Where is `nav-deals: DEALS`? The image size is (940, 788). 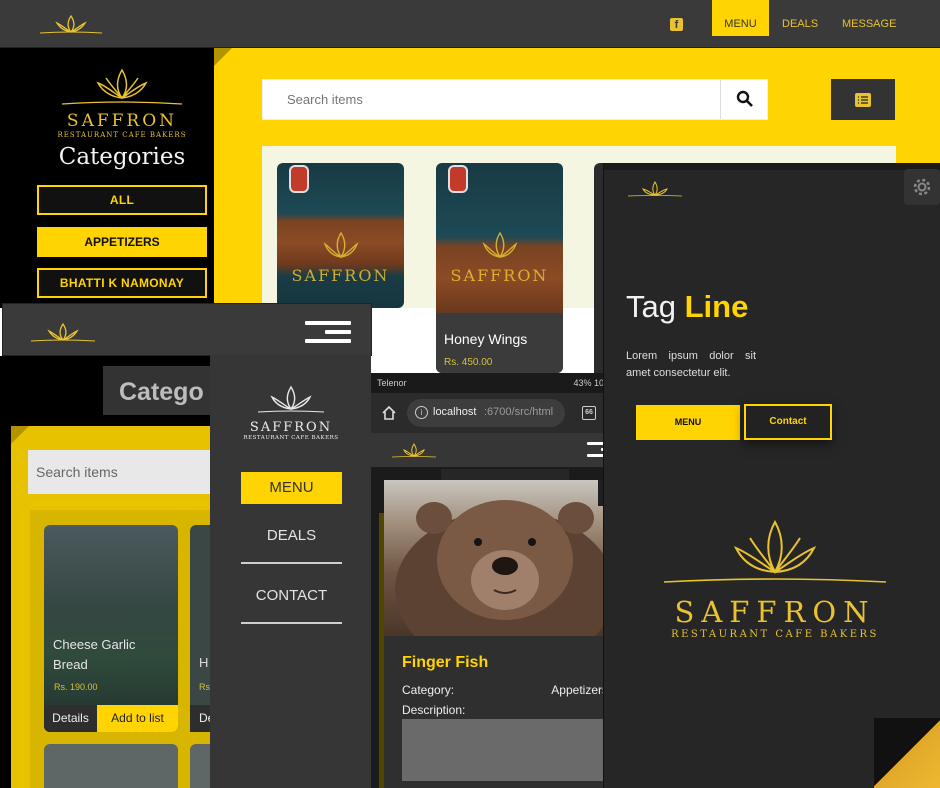
nav-deals: DEALS is located at coordinates (800, 24).